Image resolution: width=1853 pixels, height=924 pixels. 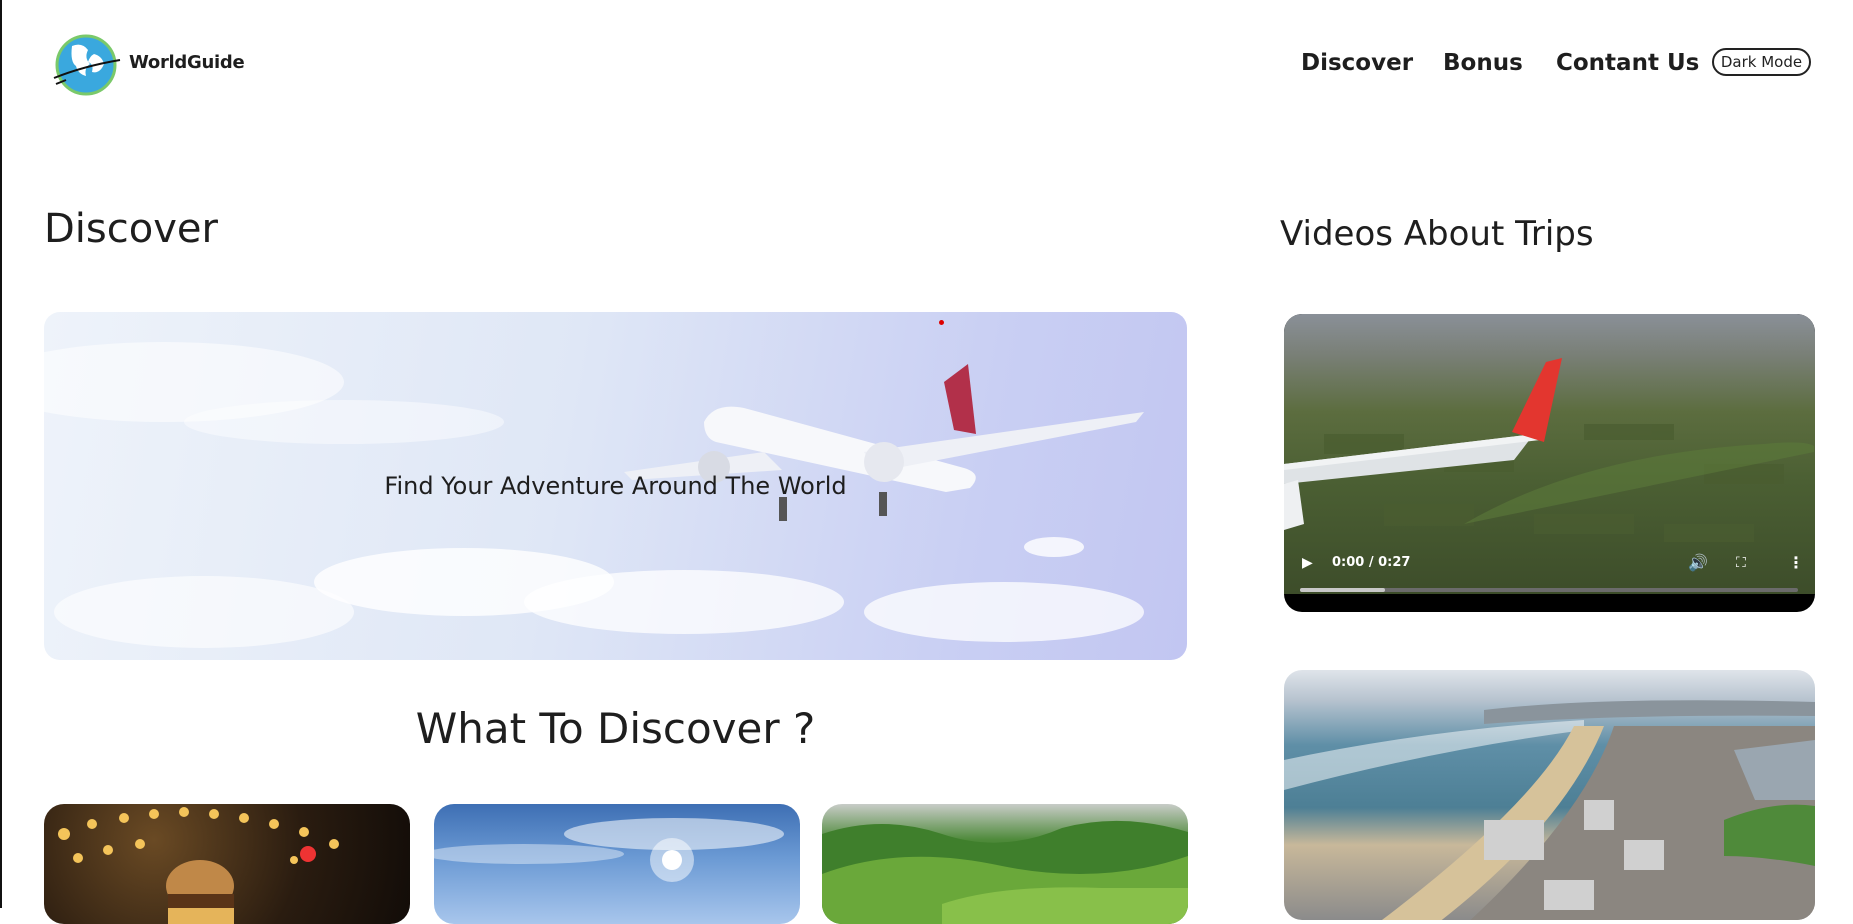 I want to click on globe-icon, so click(x=86, y=65).